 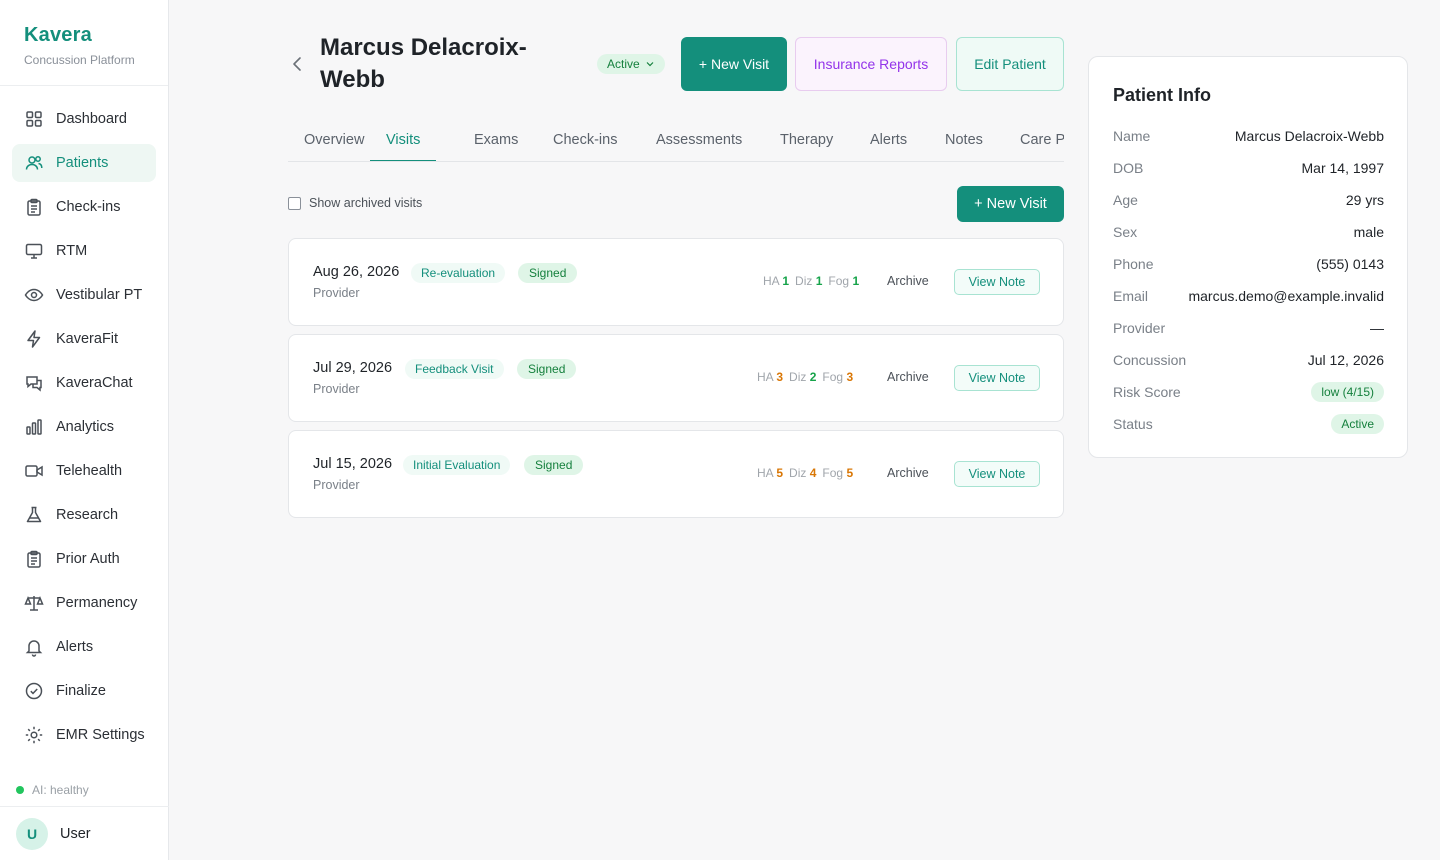 I want to click on chevron-left-icon, so click(x=297, y=64).